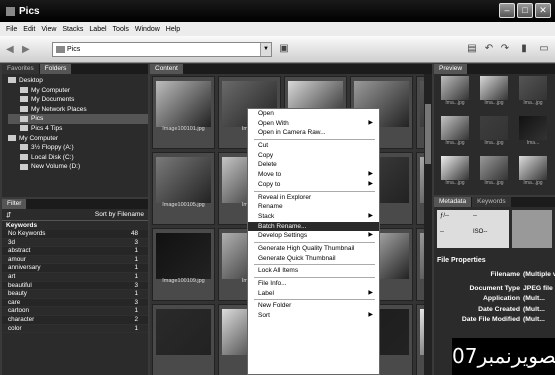 The width and height of the screenshot is (555, 375). Describe the element at coordinates (162, 49) in the screenshot. I see `path-dropdown: Pics ▼` at that location.